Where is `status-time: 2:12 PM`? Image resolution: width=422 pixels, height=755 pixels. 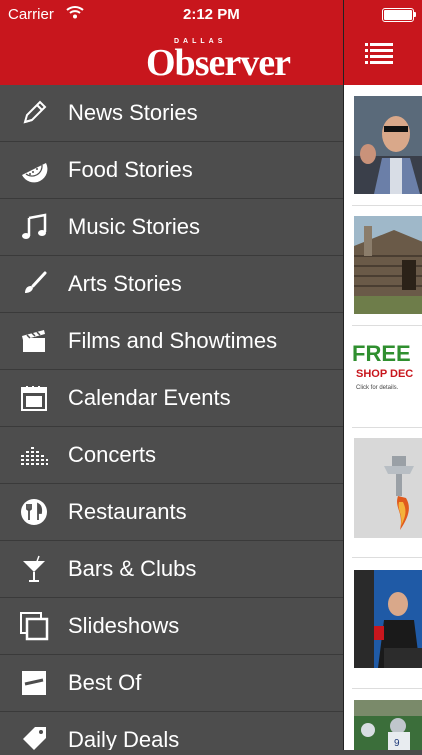
status-time: 2:12 PM is located at coordinates (211, 14).